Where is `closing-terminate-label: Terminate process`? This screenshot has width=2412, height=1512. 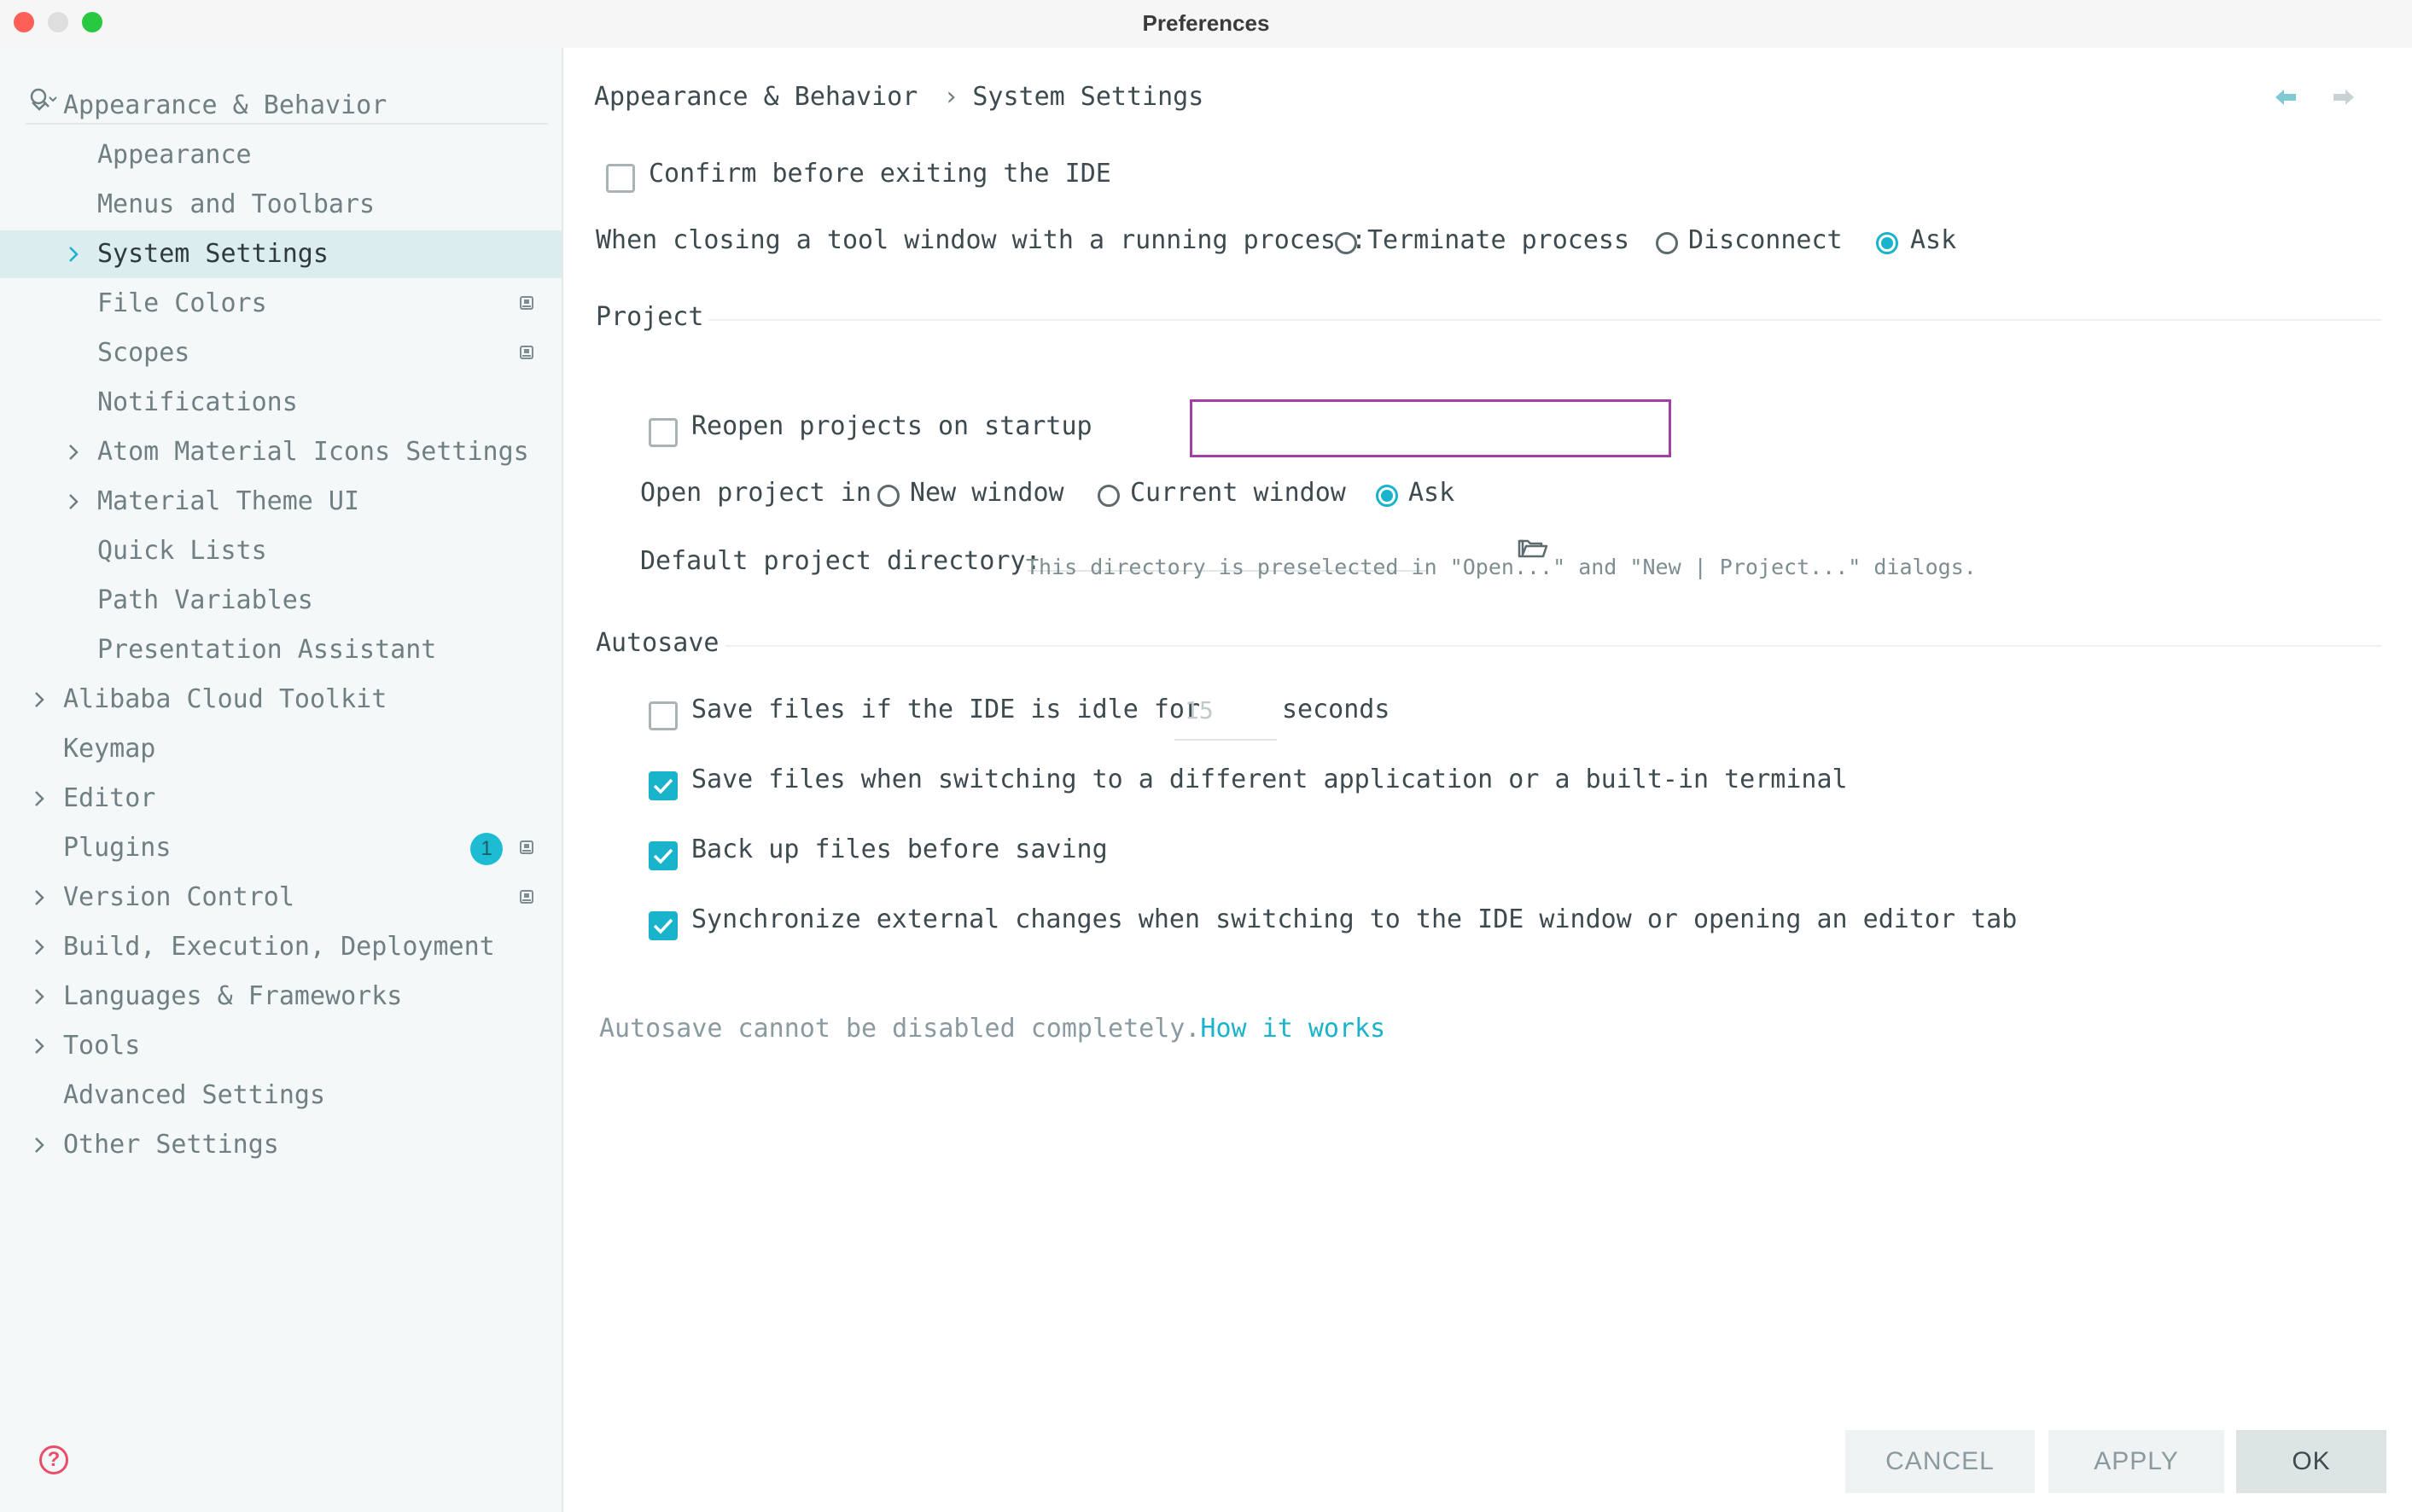
closing-terminate-label: Terminate process is located at coordinates (1498, 240).